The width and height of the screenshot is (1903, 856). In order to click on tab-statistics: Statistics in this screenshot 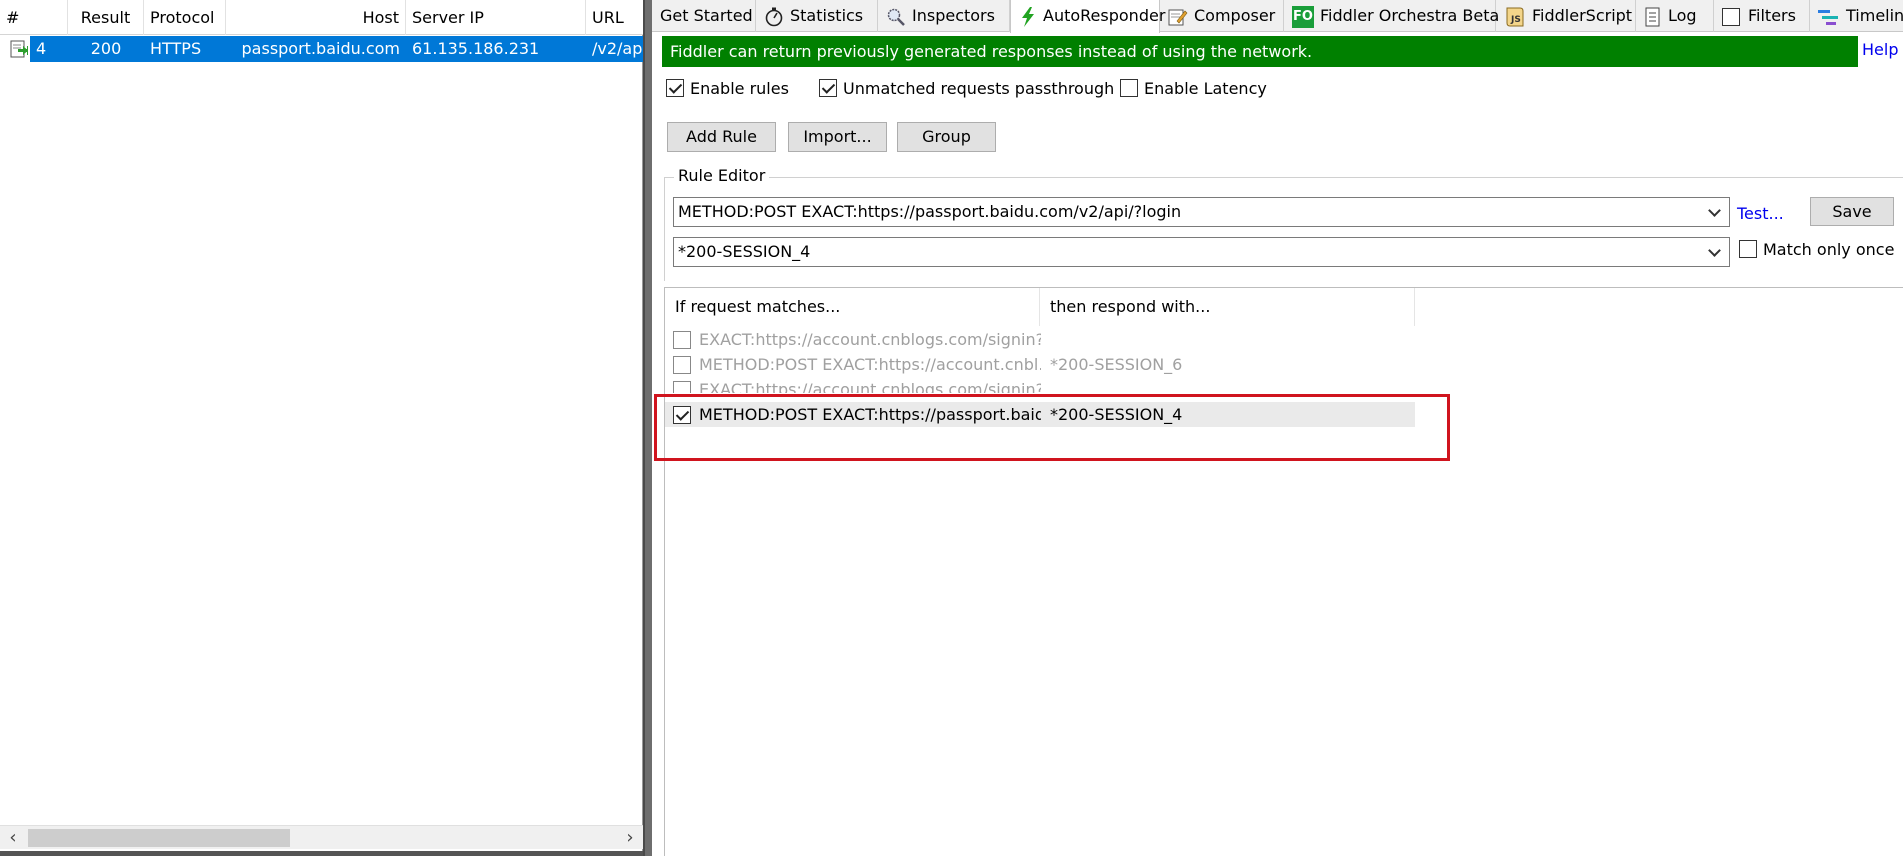, I will do `click(817, 16)`.